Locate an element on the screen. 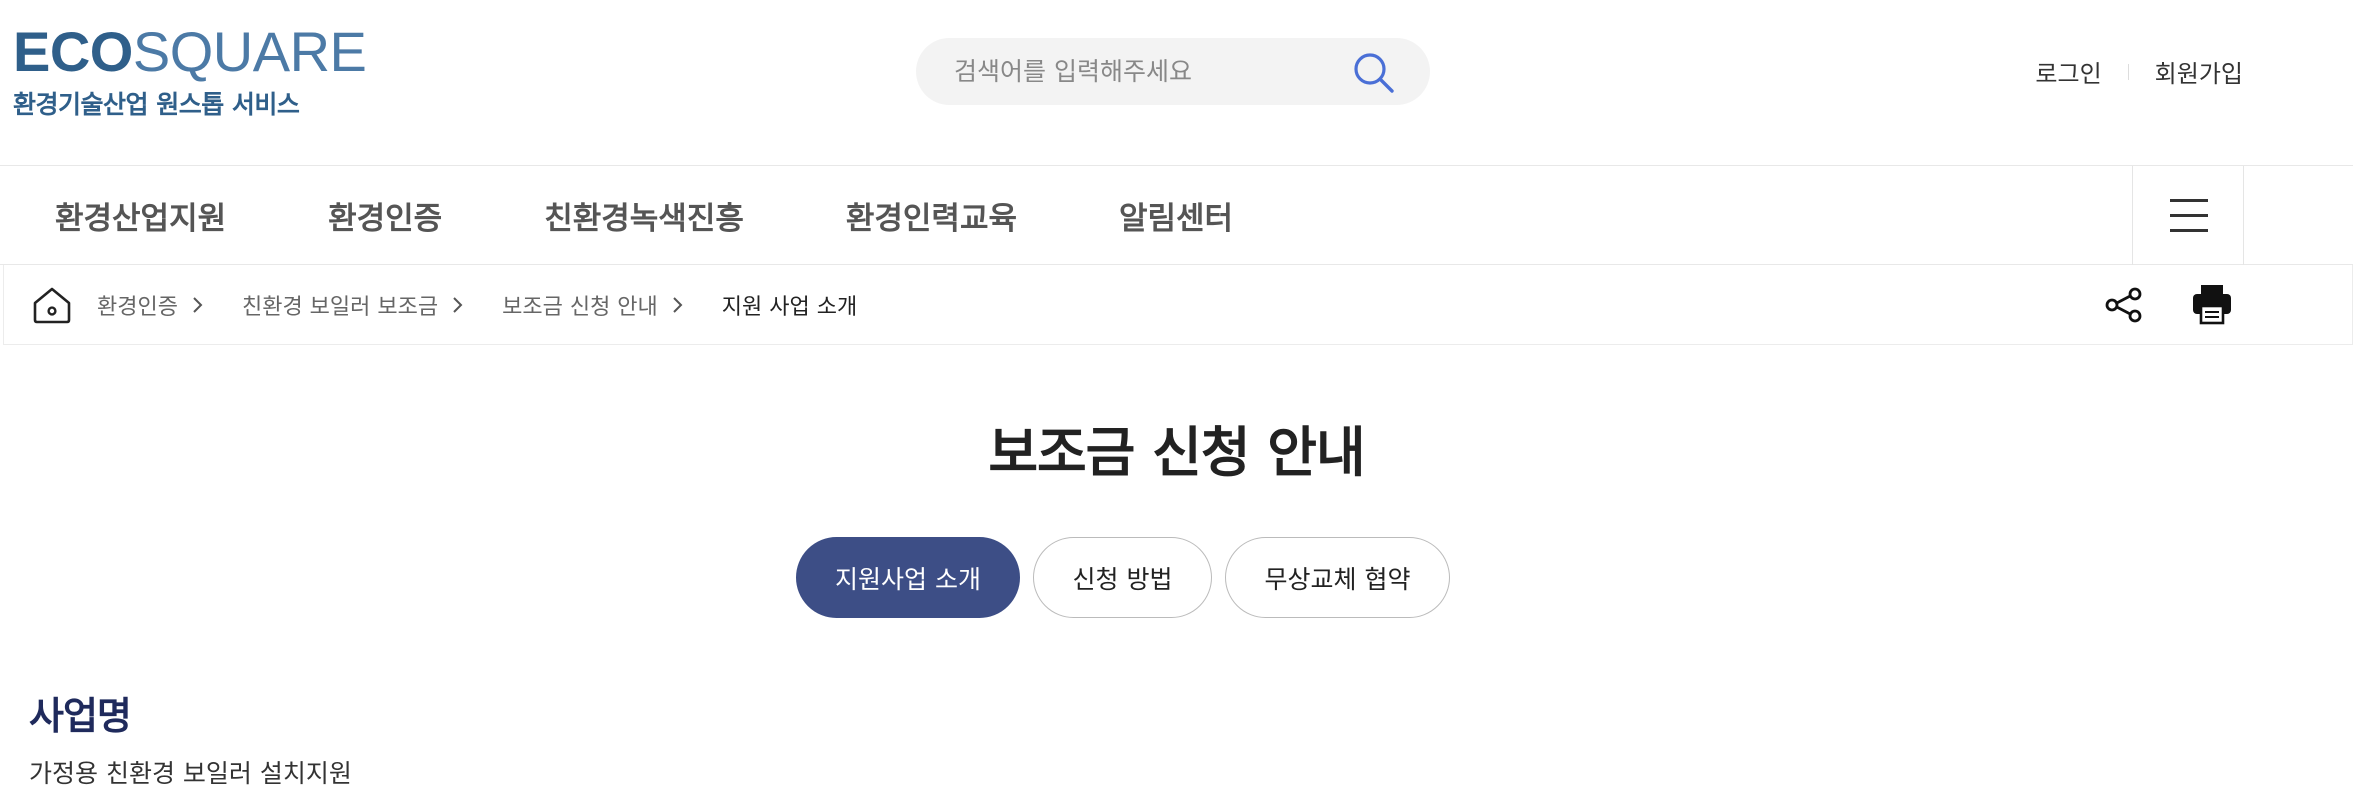  signup-link: 회원가입 is located at coordinates (2199, 71).